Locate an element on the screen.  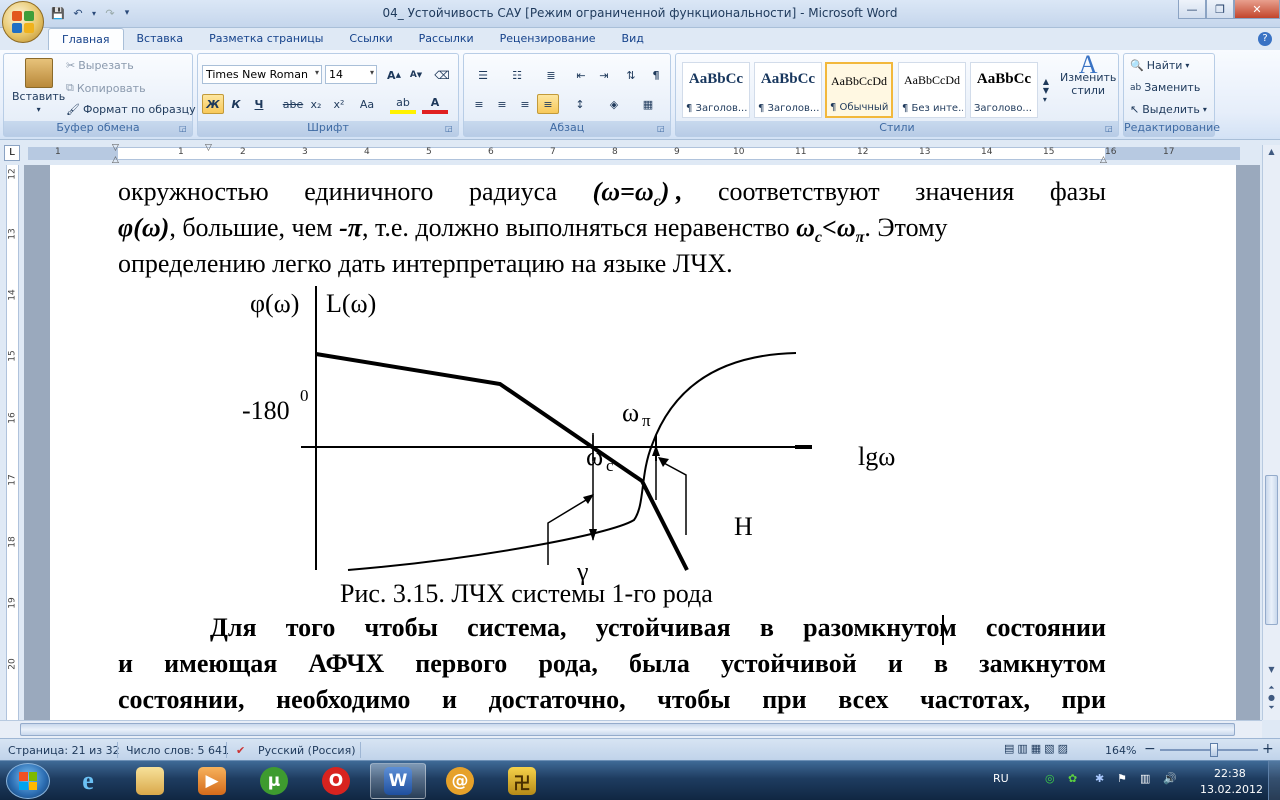
page-indicator: Страница: 21 из 32 is located at coordinates (64, 750).